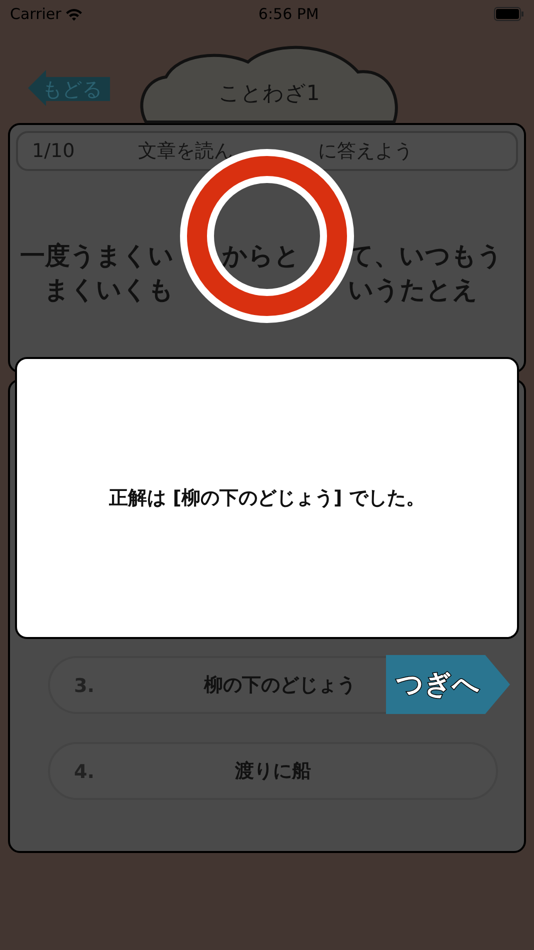 The height and width of the screenshot is (950, 534). Describe the element at coordinates (280, 685) in the screenshot. I see `option-text: 柳の下のどじょう` at that location.